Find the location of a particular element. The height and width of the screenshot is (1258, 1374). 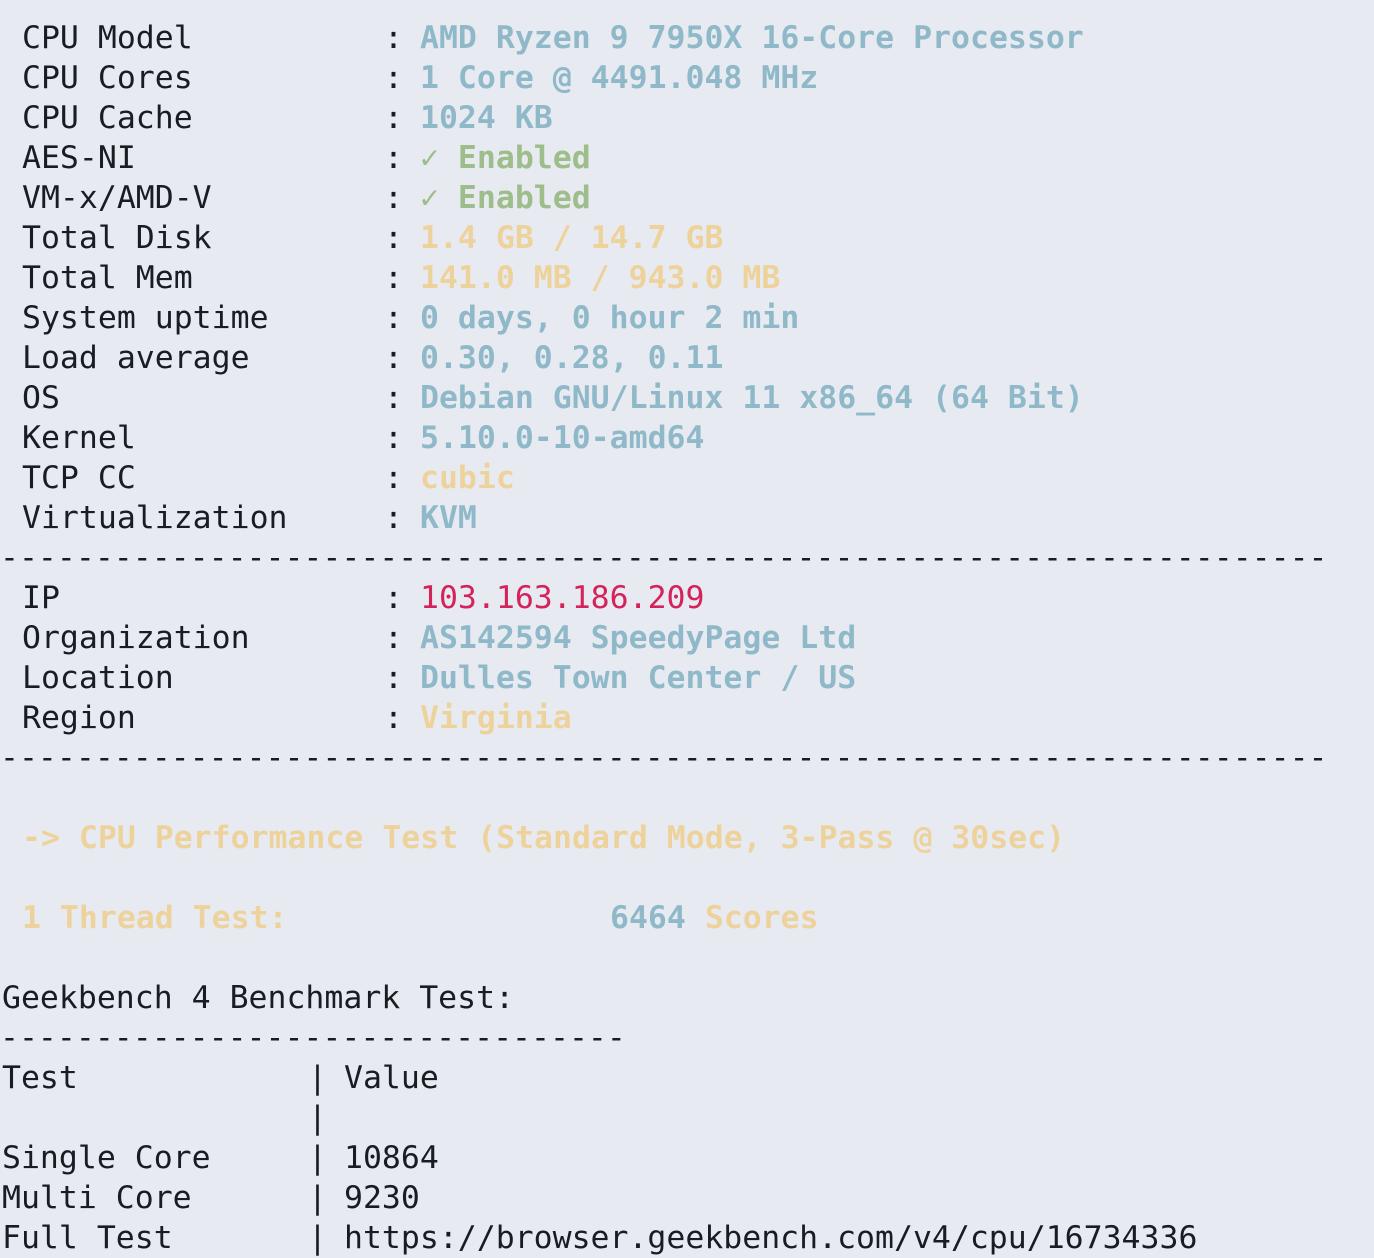

geekbench-row: | is located at coordinates (687, 1118).